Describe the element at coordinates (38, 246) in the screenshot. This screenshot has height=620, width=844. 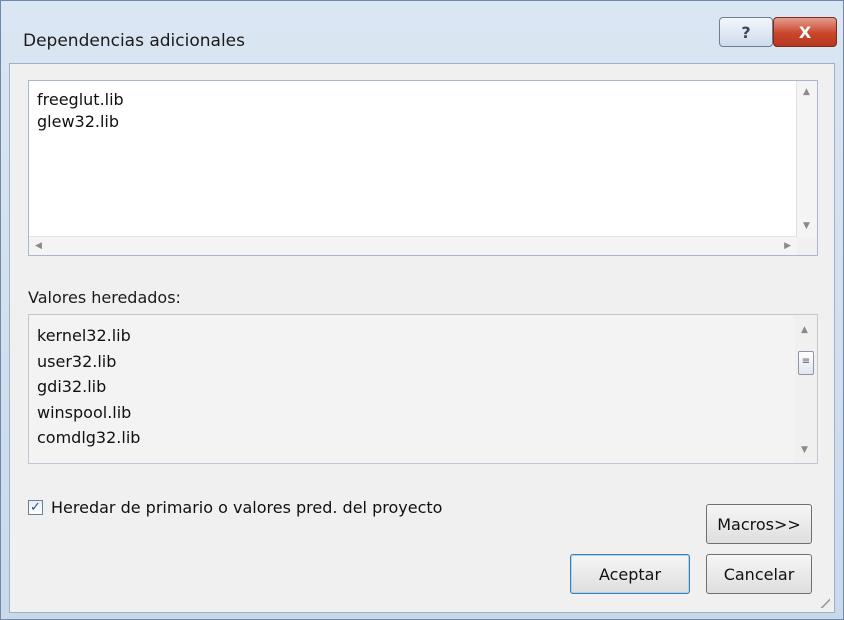
I see `scroll-left-icon: ◀` at that location.